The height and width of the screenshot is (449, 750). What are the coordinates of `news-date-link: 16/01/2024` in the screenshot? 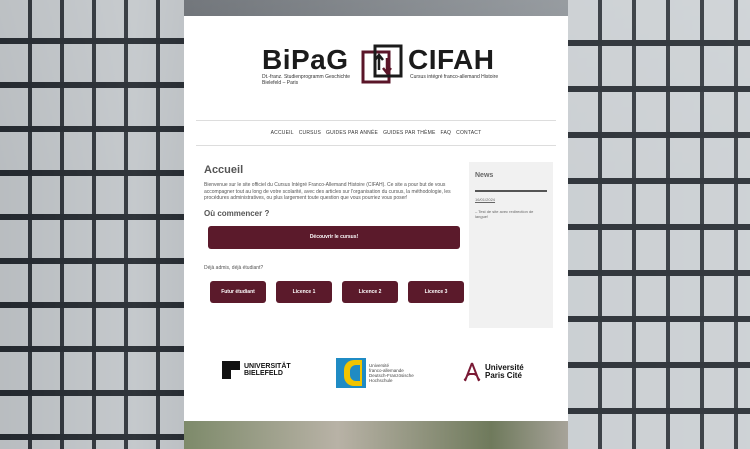 It's located at (485, 199).